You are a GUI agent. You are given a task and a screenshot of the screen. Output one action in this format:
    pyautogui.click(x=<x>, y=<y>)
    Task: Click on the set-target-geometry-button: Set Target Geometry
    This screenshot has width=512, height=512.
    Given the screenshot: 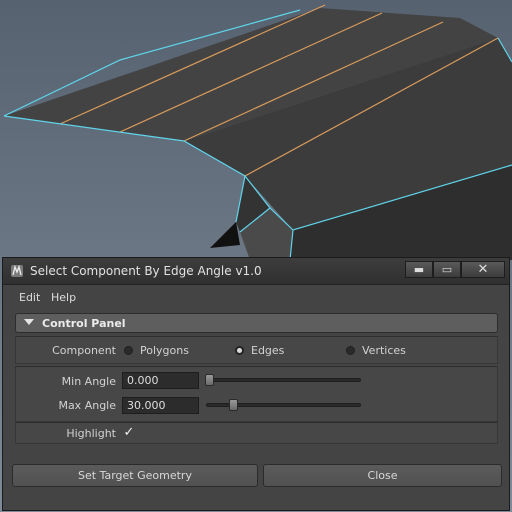 What is the action you would take?
    pyautogui.click(x=135, y=475)
    